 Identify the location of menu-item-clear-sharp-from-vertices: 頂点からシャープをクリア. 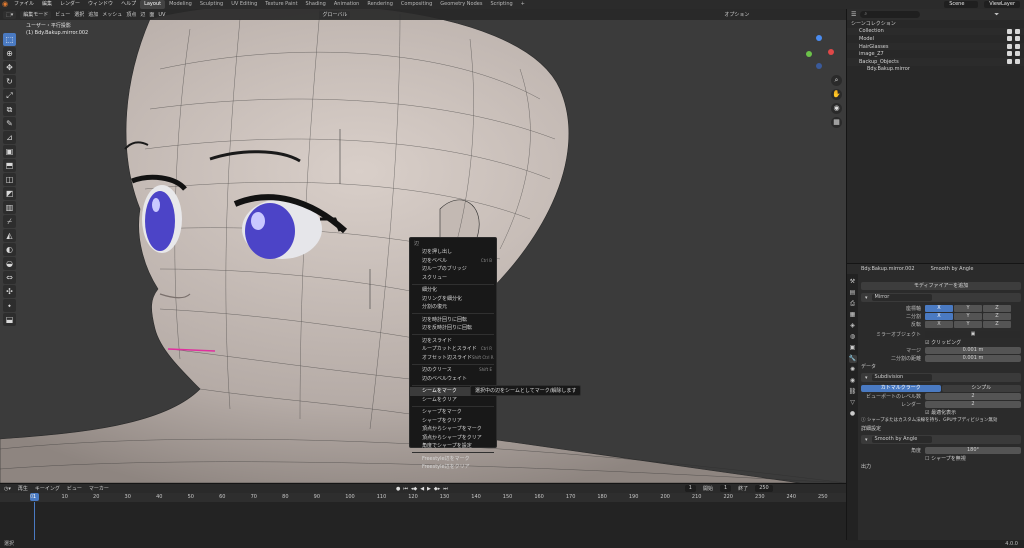
(453, 438).